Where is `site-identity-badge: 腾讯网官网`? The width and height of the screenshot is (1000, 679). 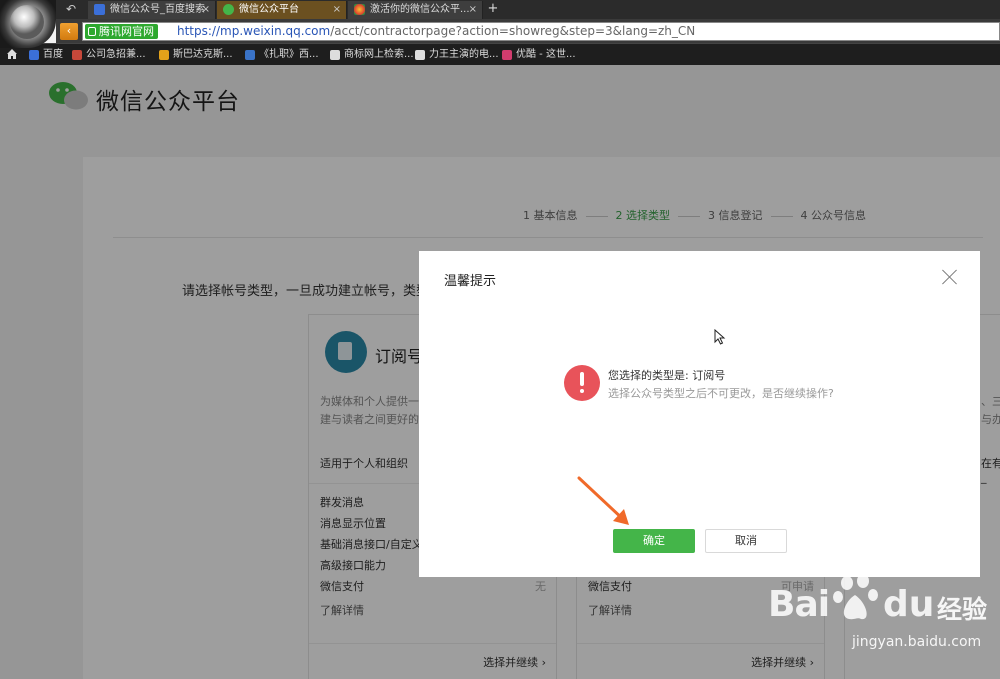
site-identity-badge: 腾讯网官网 is located at coordinates (121, 31).